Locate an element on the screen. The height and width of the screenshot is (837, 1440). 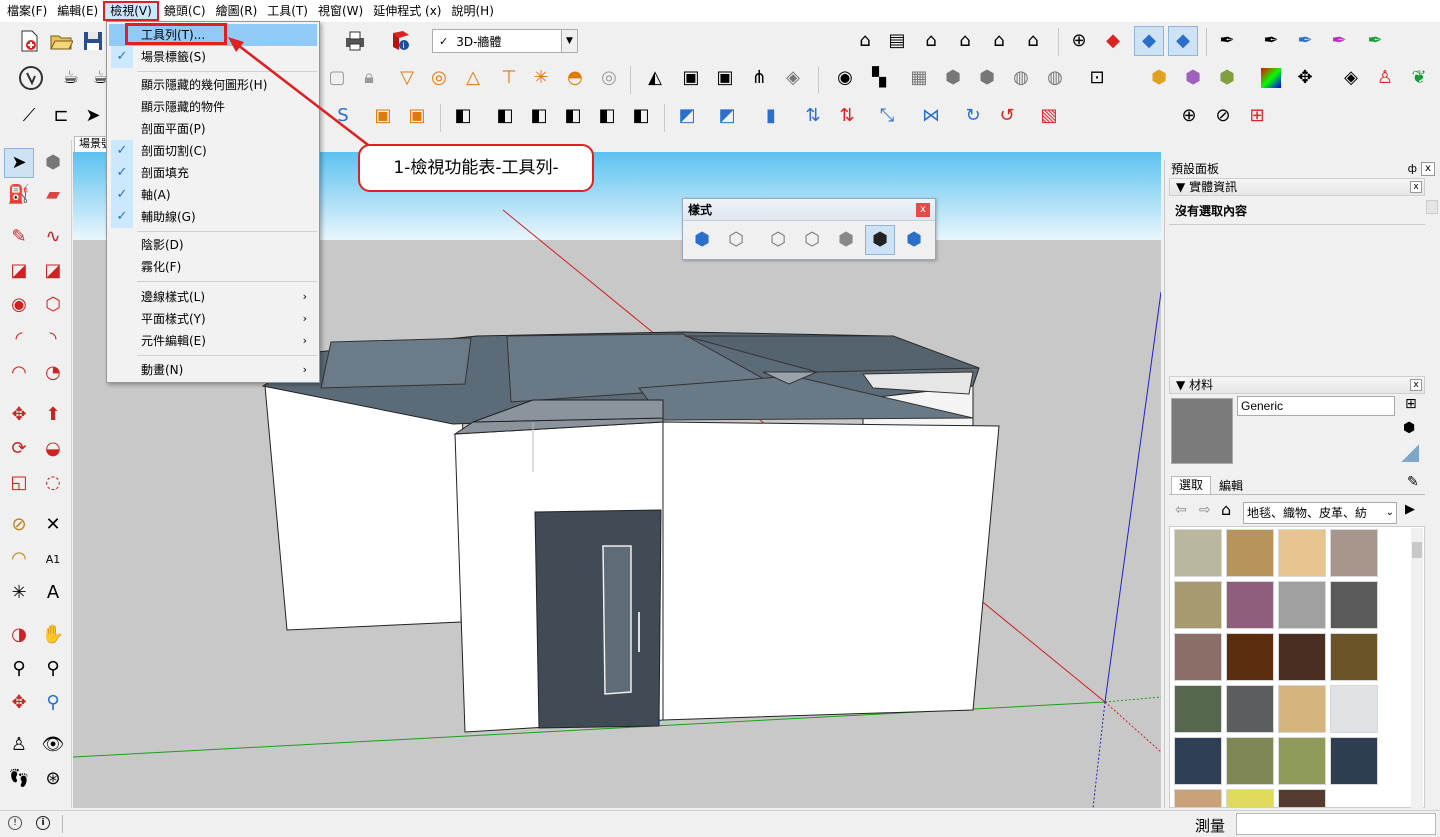
solid-1-icon: ◧ is located at coordinates (463, 116).